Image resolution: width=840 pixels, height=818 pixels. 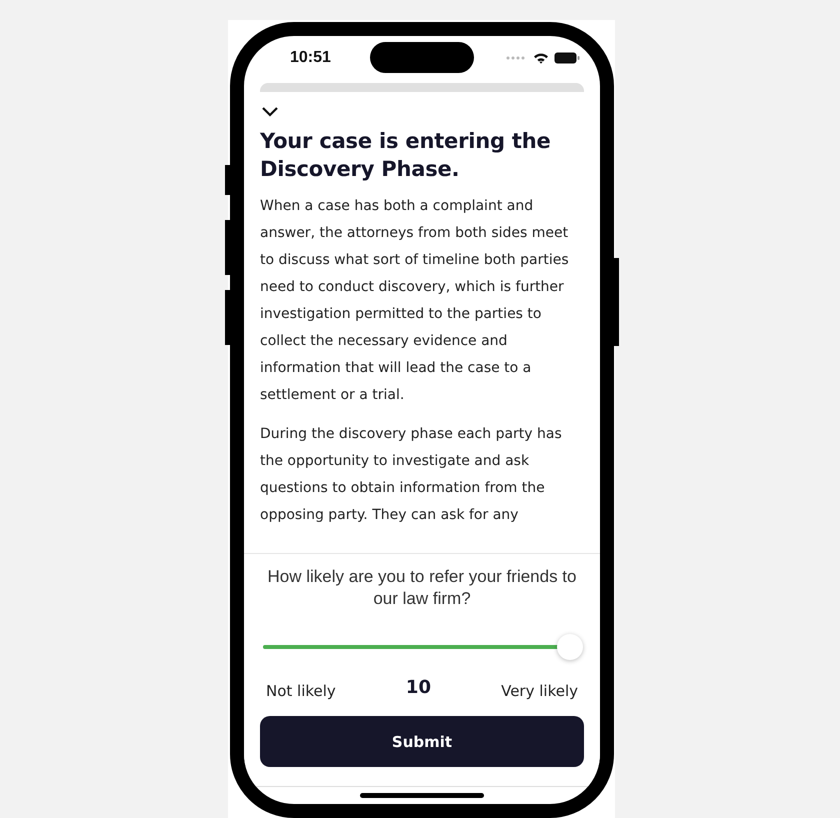 I want to click on signal-dots-icon, so click(x=516, y=58).